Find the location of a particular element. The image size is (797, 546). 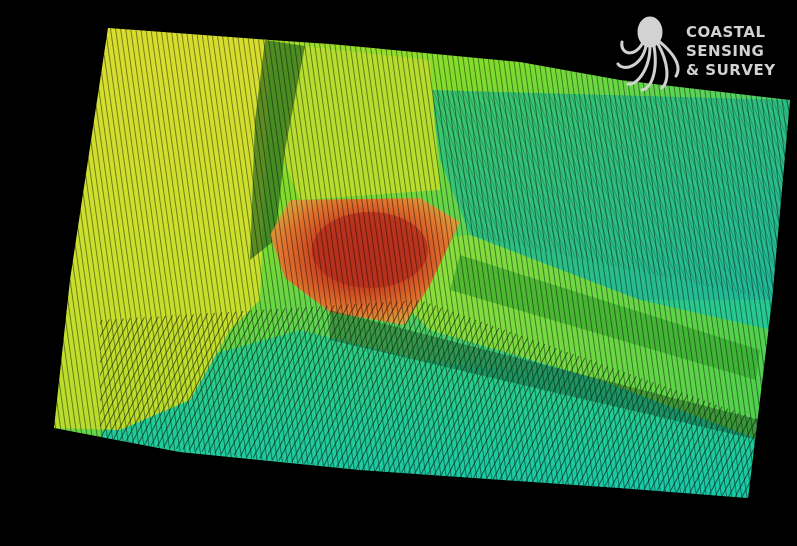

octopus-icon is located at coordinates (648, 54).